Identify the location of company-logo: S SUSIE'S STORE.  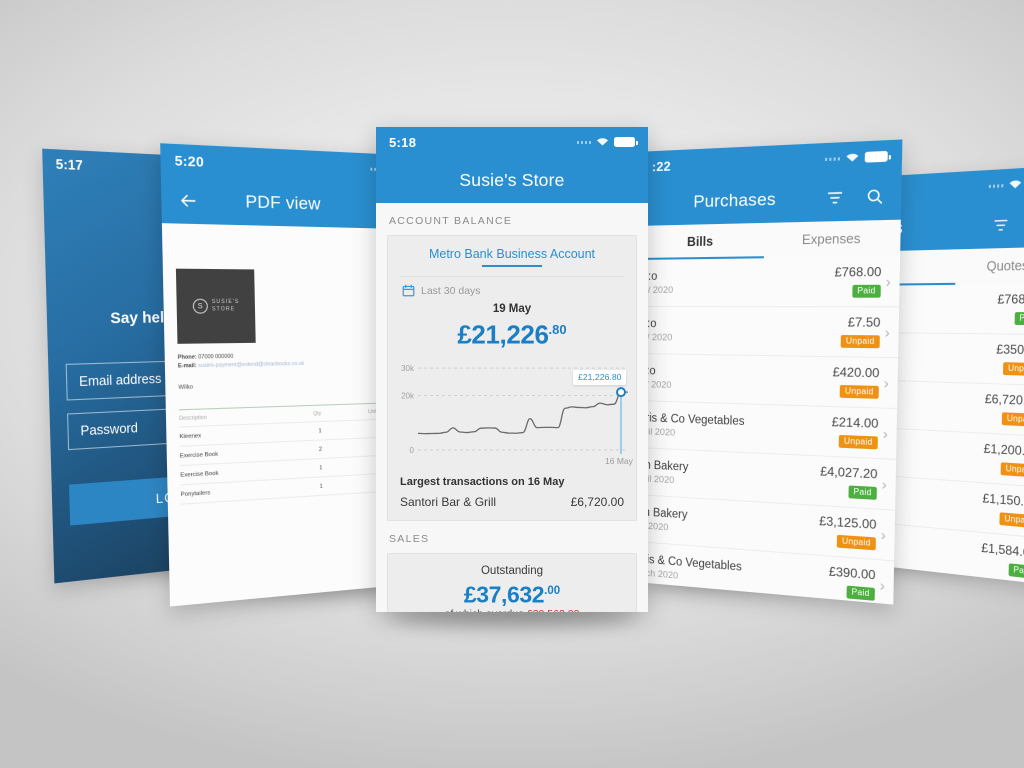
(215, 306).